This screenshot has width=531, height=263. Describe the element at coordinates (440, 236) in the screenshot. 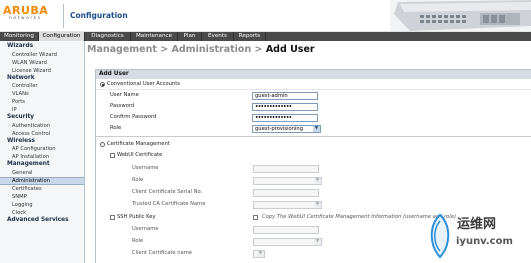

I see `watermark-logo-icon` at that location.